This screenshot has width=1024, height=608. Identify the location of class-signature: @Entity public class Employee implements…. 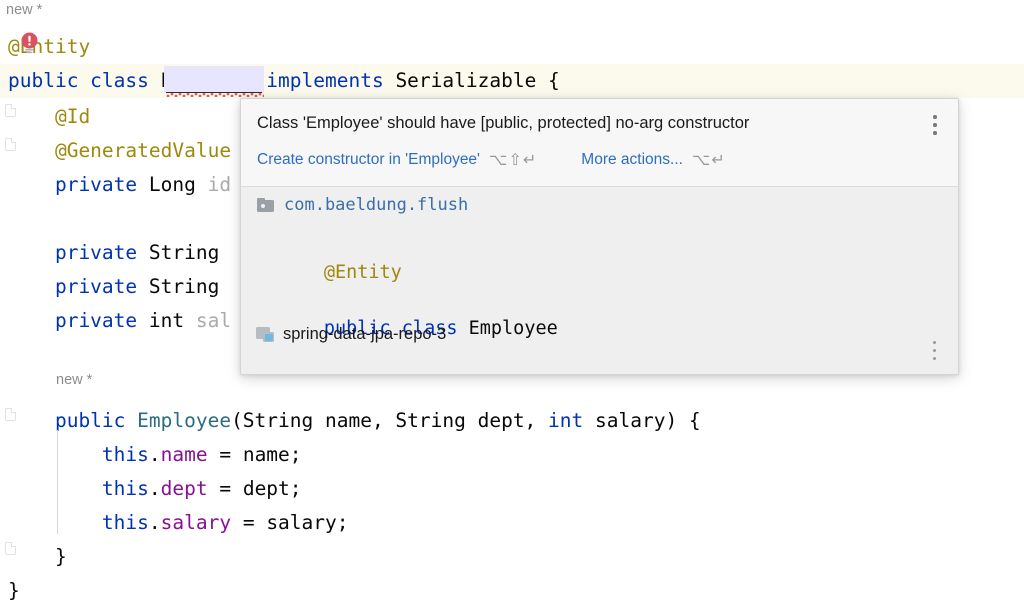
(418, 303).